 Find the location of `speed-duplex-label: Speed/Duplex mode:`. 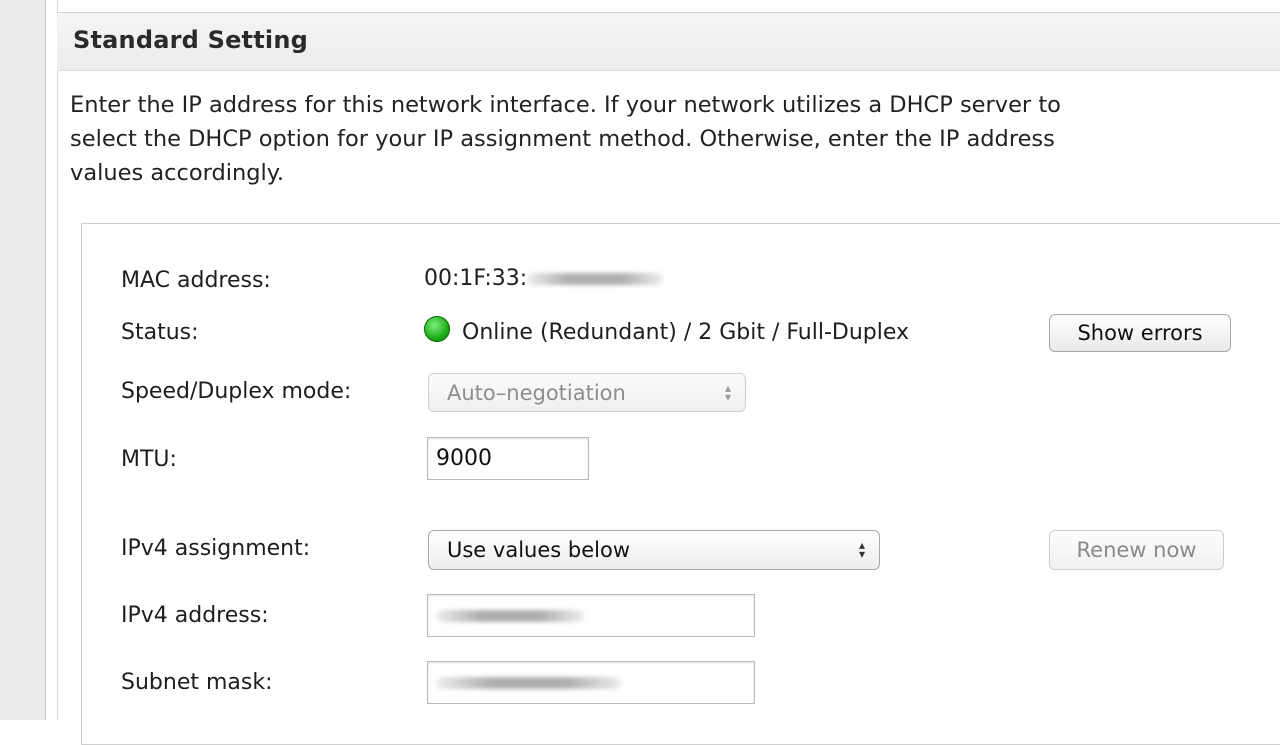

speed-duplex-label: Speed/Duplex mode: is located at coordinates (236, 391).